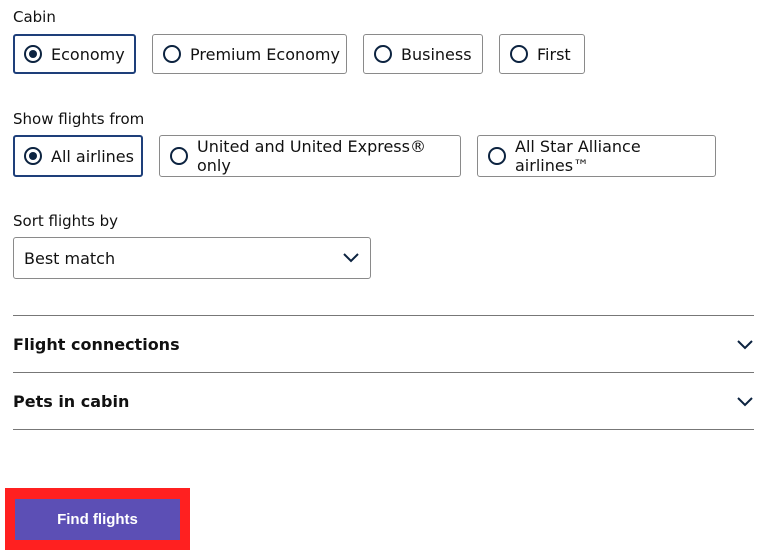 The image size is (764, 550). What do you see at coordinates (71, 401) in the screenshot?
I see `accordion-label: Pets in cabin` at bounding box center [71, 401].